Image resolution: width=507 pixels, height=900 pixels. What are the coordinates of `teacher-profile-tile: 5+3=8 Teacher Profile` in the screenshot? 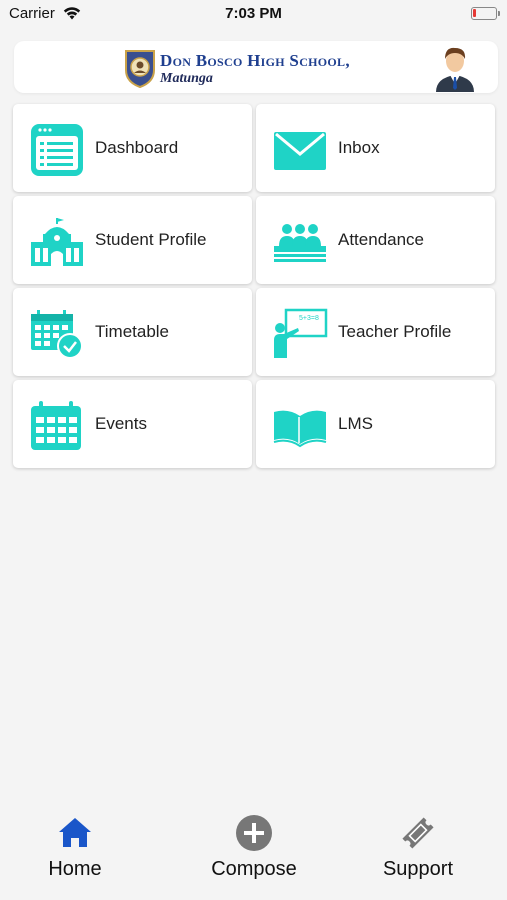 It's located at (375, 332).